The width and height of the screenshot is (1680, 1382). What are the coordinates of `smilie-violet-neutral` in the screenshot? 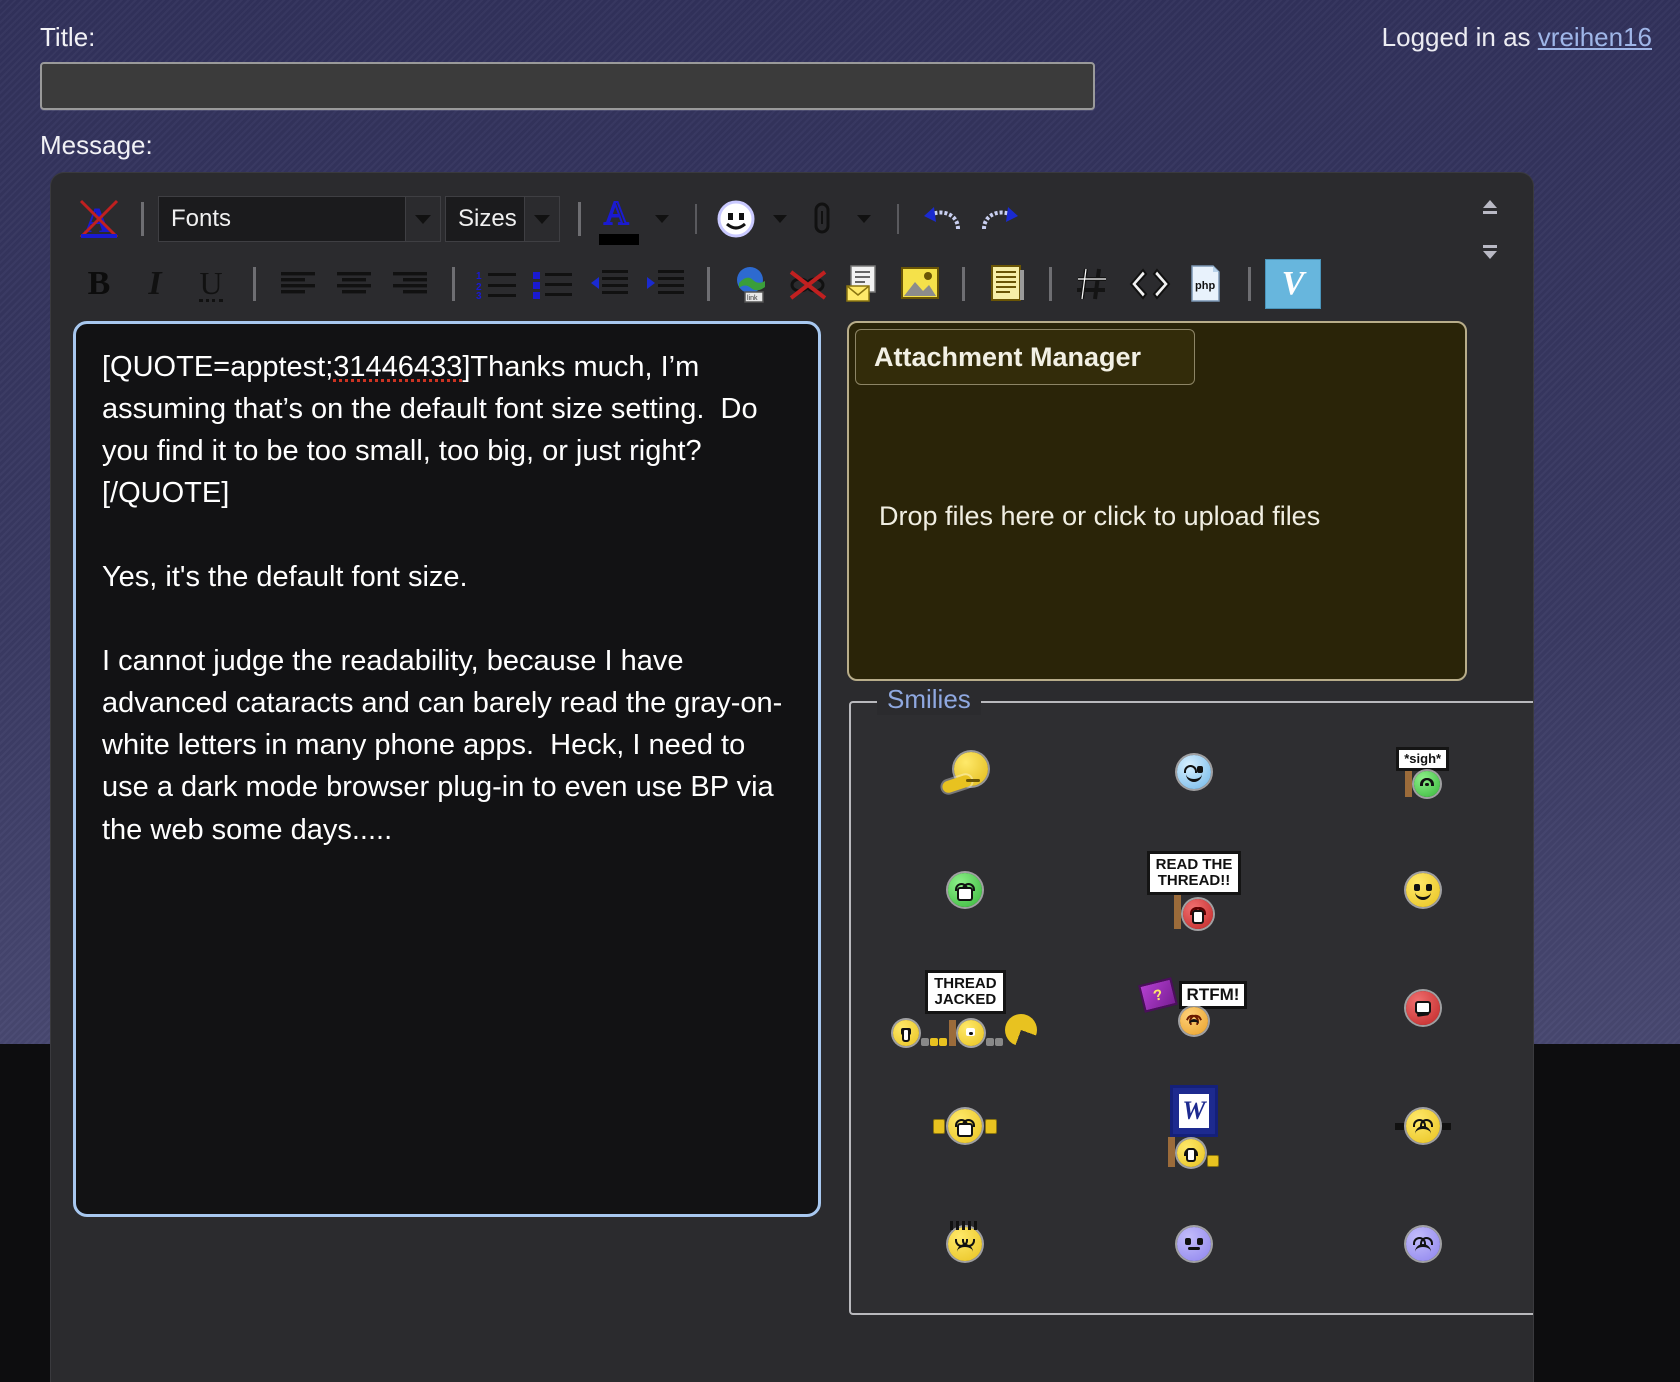 It's located at (1194, 1244).